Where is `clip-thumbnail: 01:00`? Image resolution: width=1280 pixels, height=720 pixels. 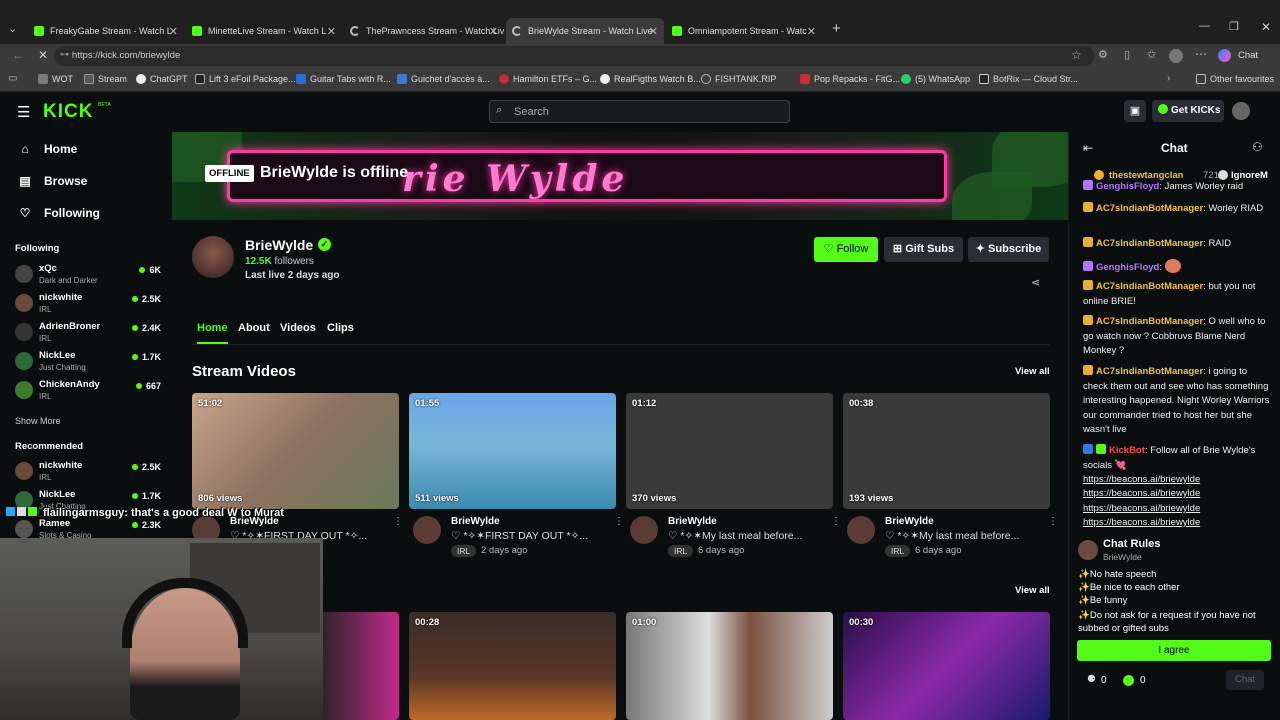 clip-thumbnail: 01:00 is located at coordinates (729, 666).